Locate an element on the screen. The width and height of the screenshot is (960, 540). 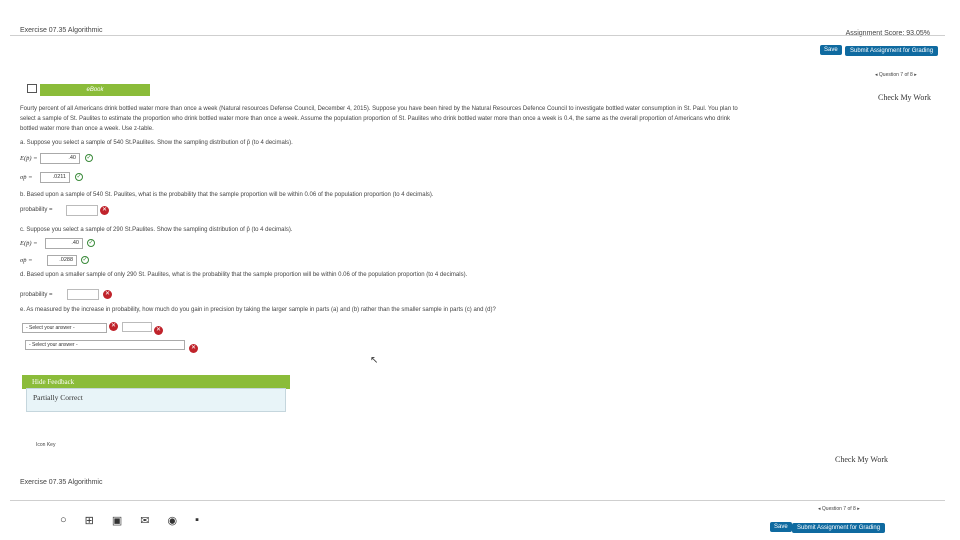
start-circle-icon: ○ is located at coordinates (63, 520).